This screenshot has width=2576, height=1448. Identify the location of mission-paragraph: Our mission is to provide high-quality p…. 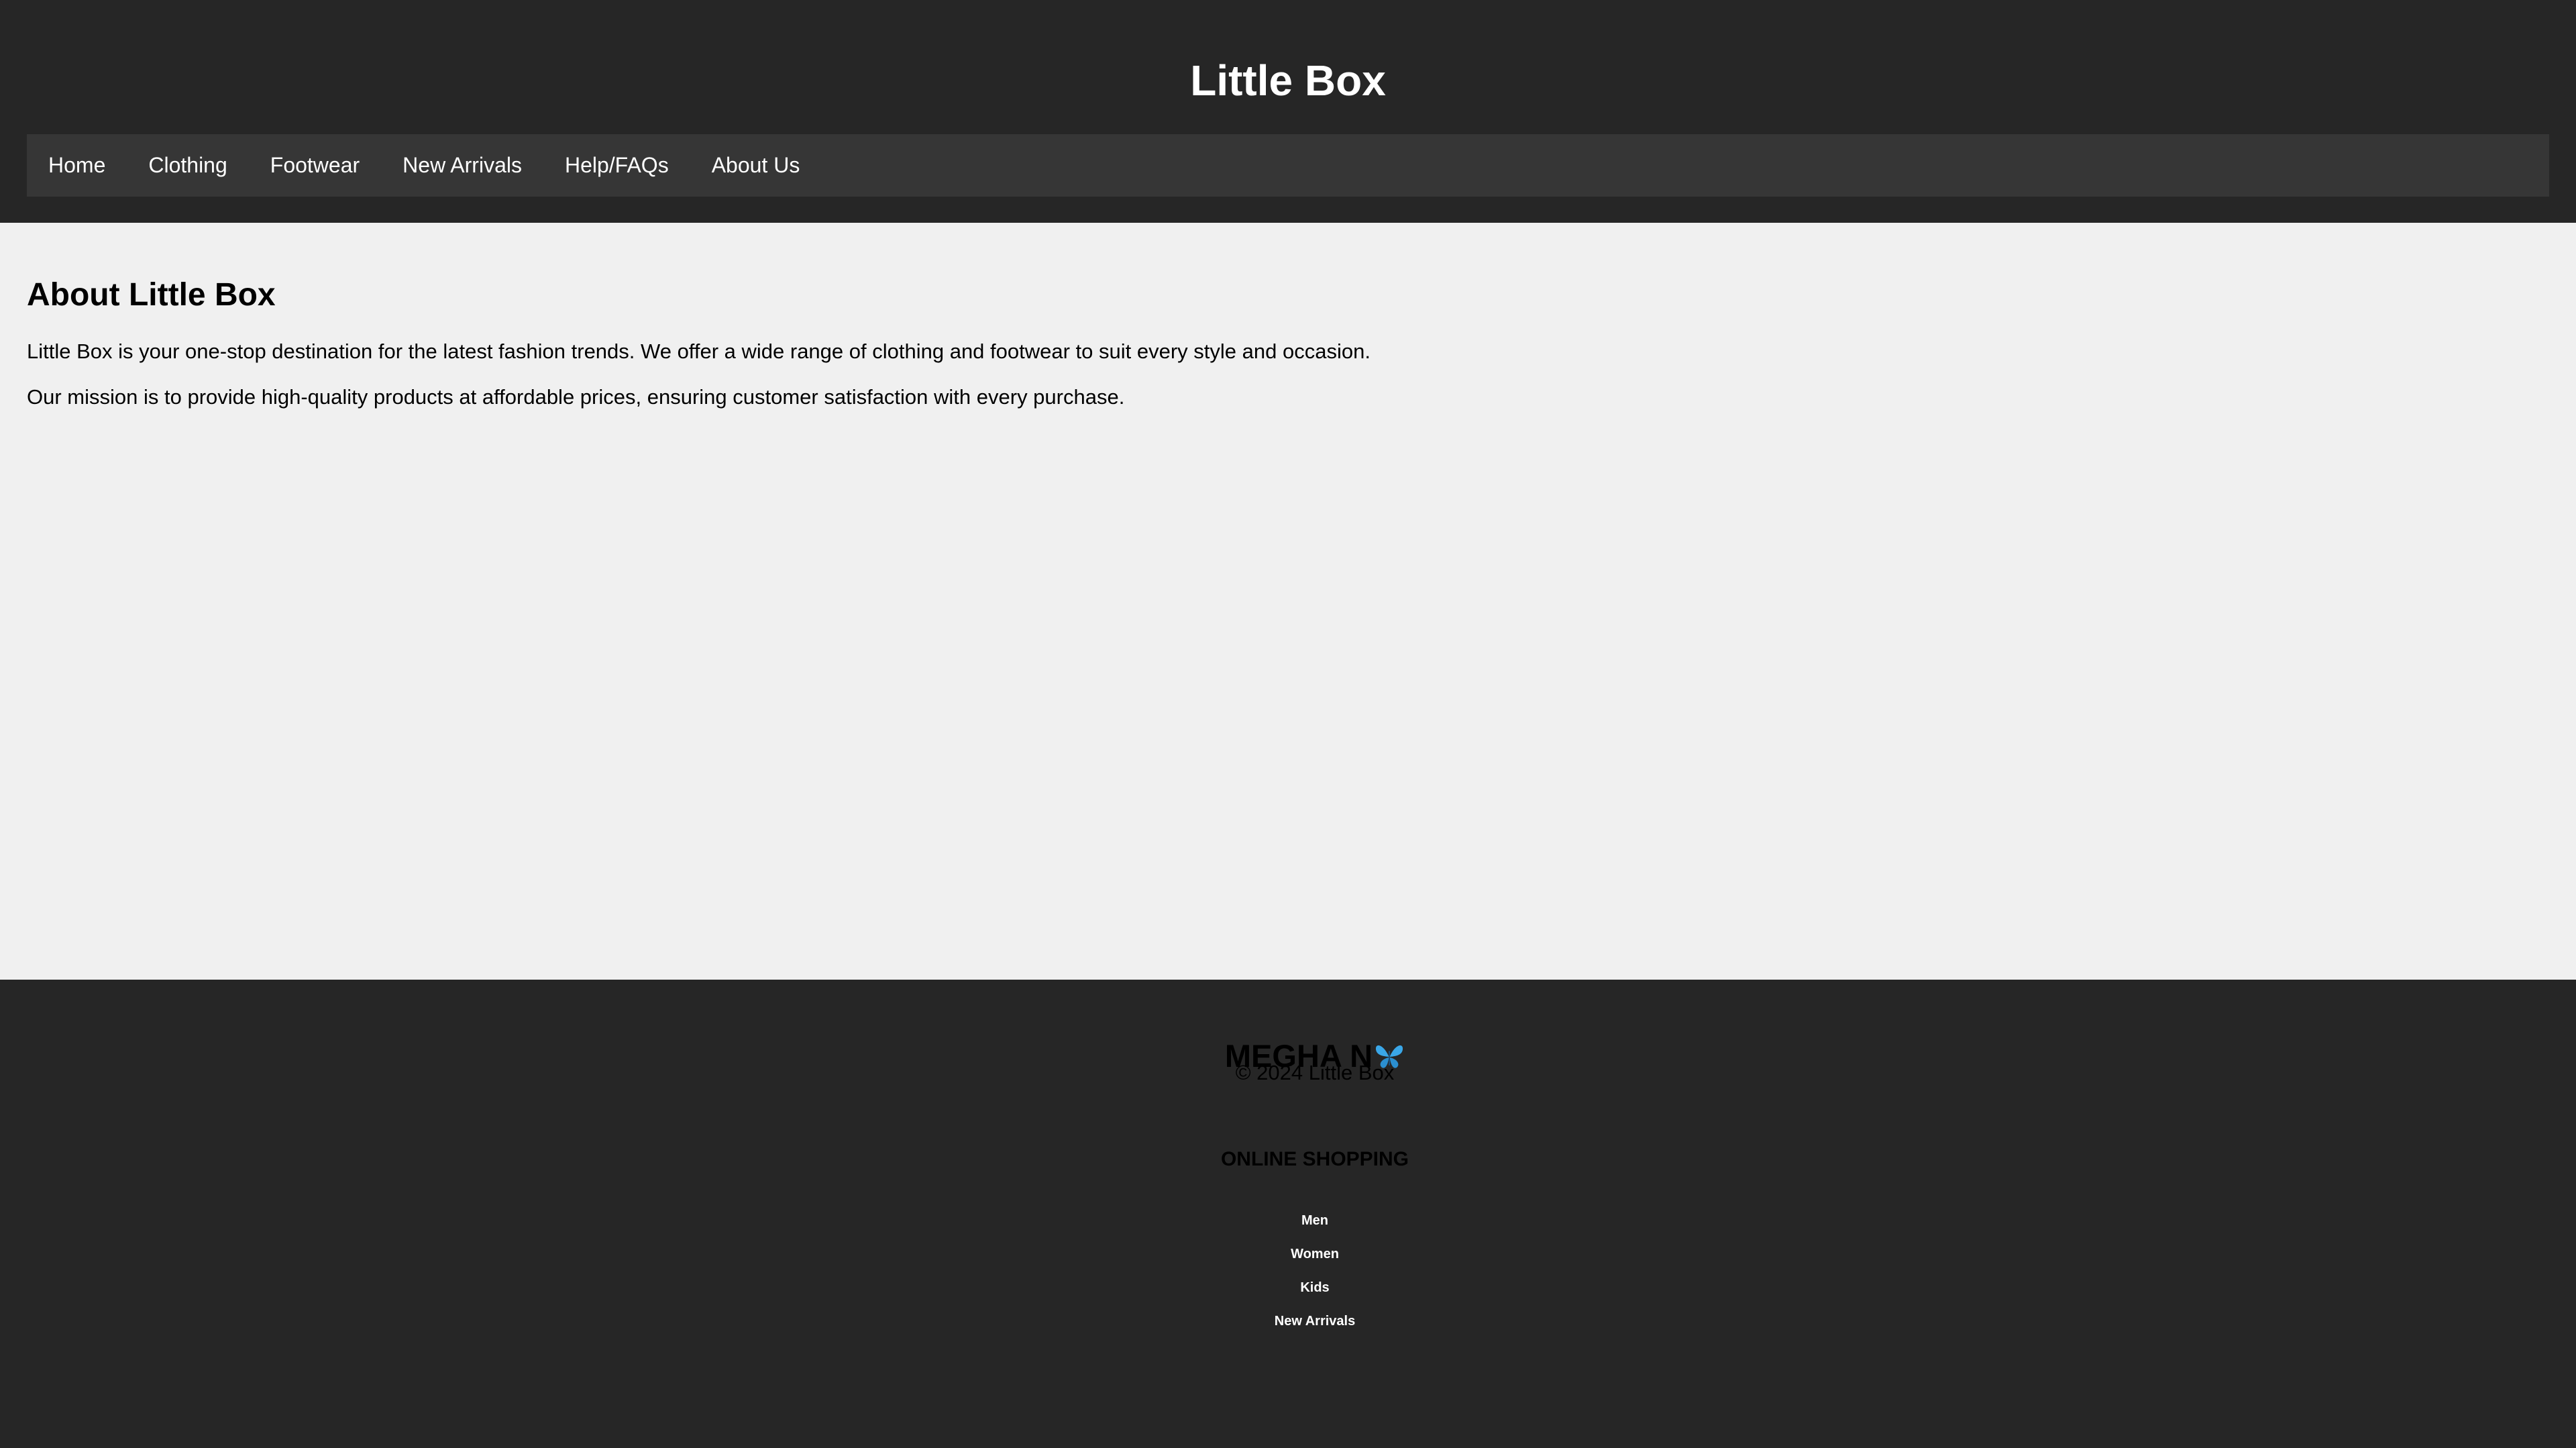
(576, 397).